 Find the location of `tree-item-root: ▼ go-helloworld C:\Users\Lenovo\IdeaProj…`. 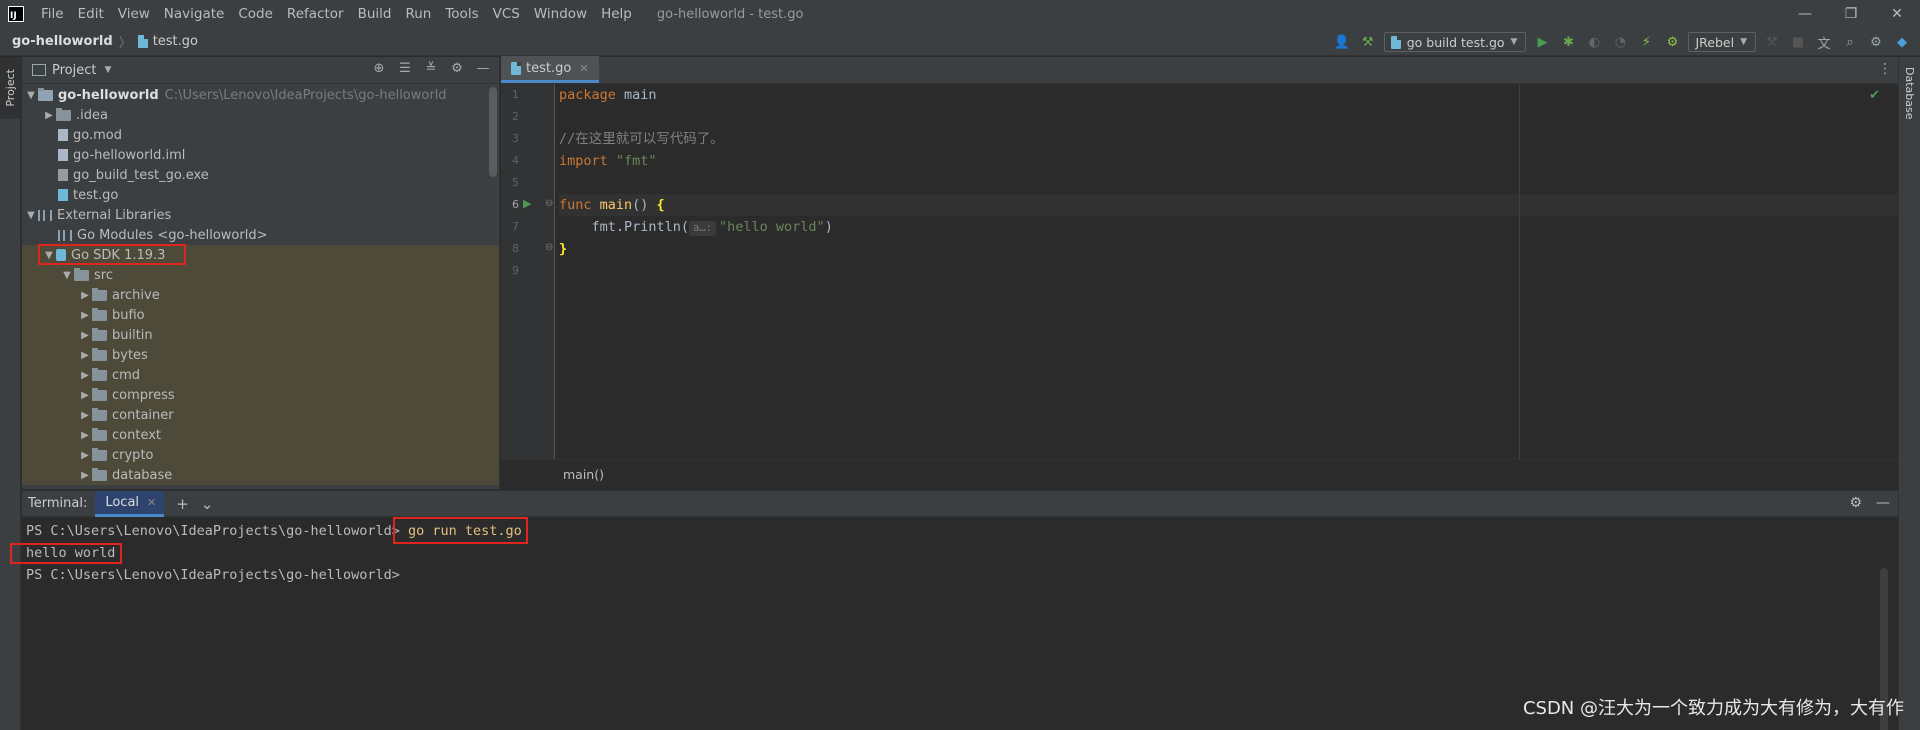

tree-item-root: ▼ go-helloworld C:\Users\Lenovo\IdeaProj… is located at coordinates (260, 95).